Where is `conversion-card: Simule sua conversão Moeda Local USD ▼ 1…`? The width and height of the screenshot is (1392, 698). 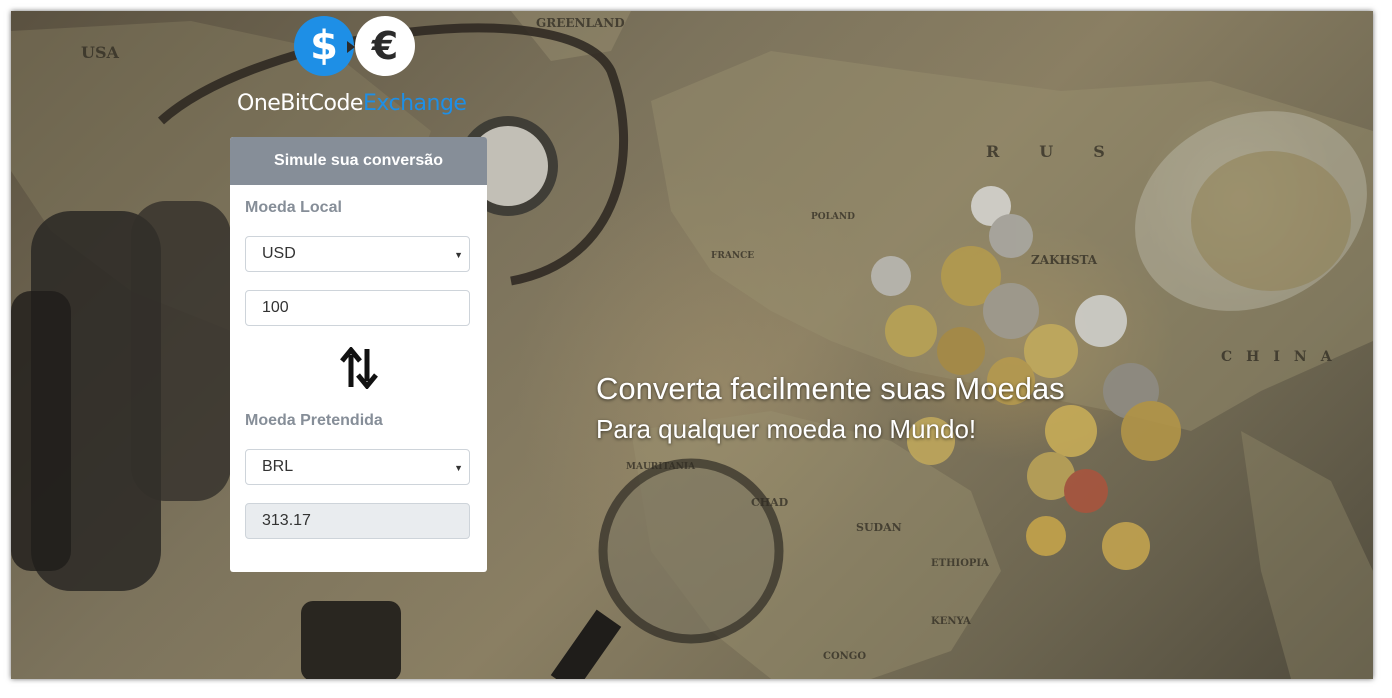
conversion-card: Simule sua conversão Moeda Local USD ▼ 1… is located at coordinates (358, 354).